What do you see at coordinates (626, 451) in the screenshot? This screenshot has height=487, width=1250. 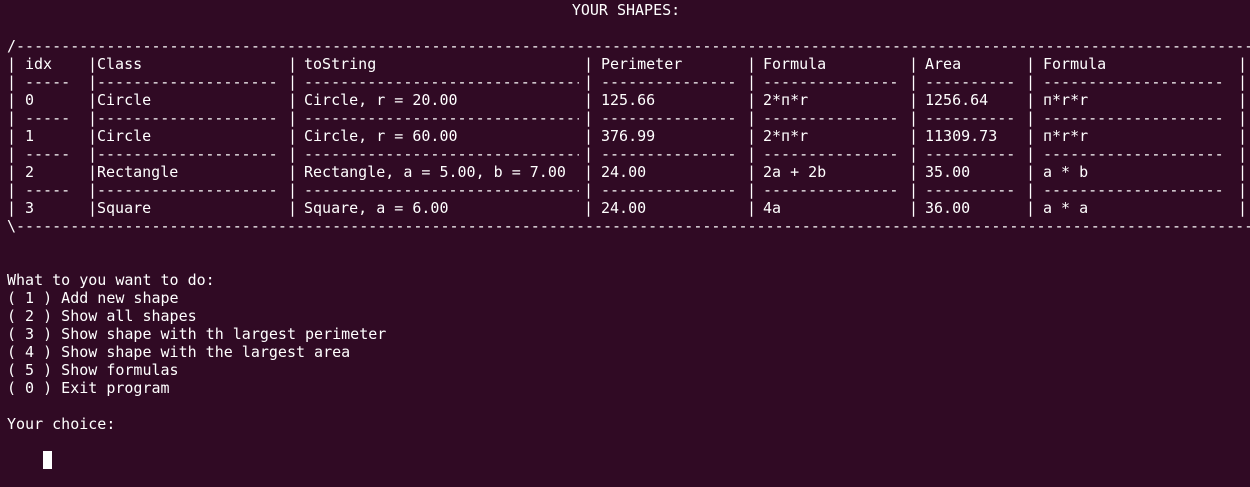 I see `input-line` at bounding box center [626, 451].